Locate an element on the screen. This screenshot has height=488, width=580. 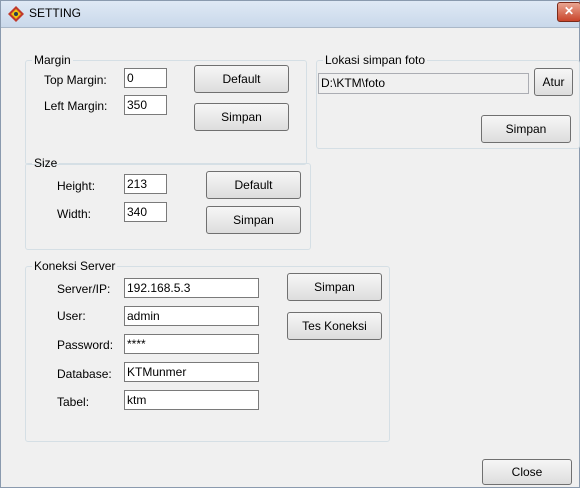
table-field: ktm is located at coordinates (191, 400).